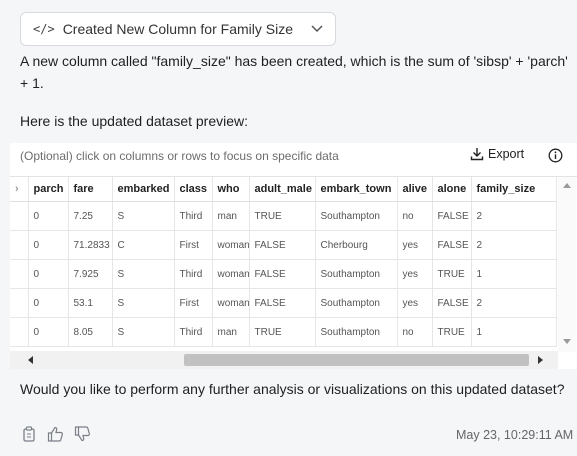 The image size is (577, 456). What do you see at coordinates (514, 189) in the screenshot?
I see `column-header: family_size` at bounding box center [514, 189].